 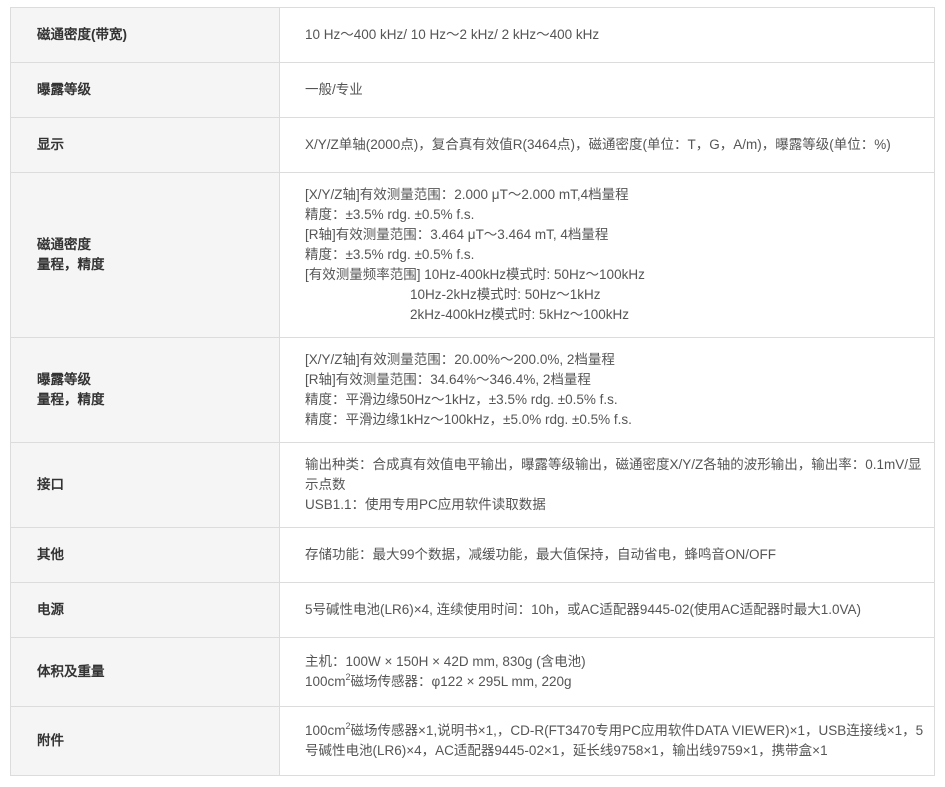 What do you see at coordinates (145, 145) in the screenshot?
I see `row-label: 显示` at bounding box center [145, 145].